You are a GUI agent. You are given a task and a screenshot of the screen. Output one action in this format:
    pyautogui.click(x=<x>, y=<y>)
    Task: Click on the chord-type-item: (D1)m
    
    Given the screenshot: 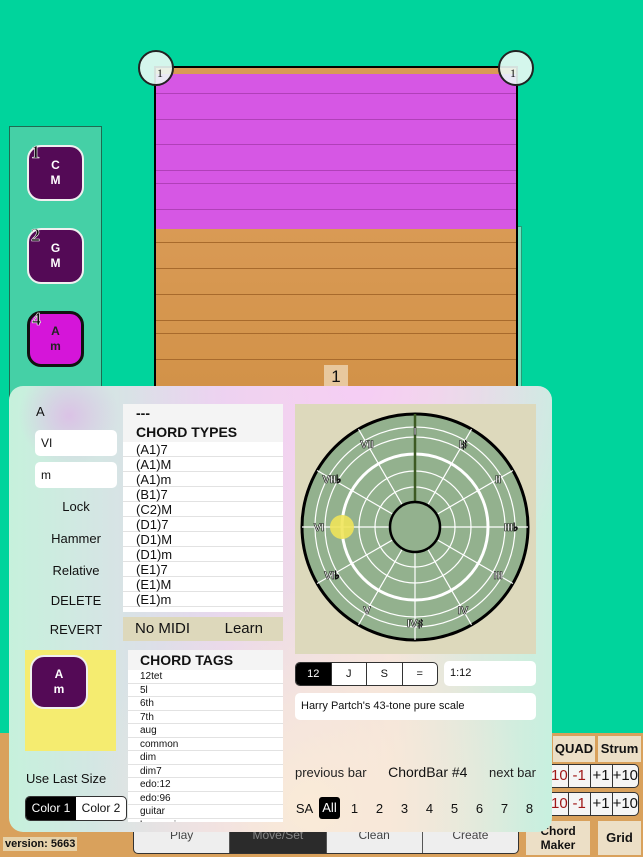 What is the action you would take?
    pyautogui.click(x=203, y=554)
    